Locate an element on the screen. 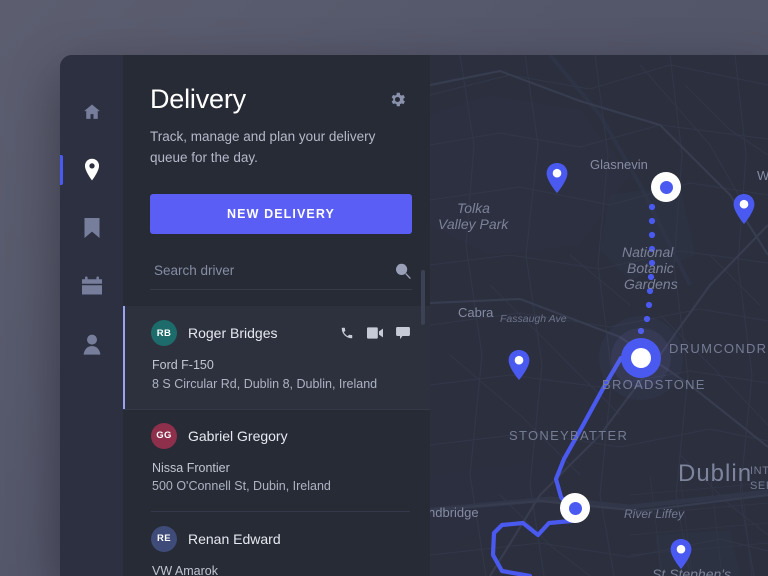  search-field is located at coordinates (281, 273).